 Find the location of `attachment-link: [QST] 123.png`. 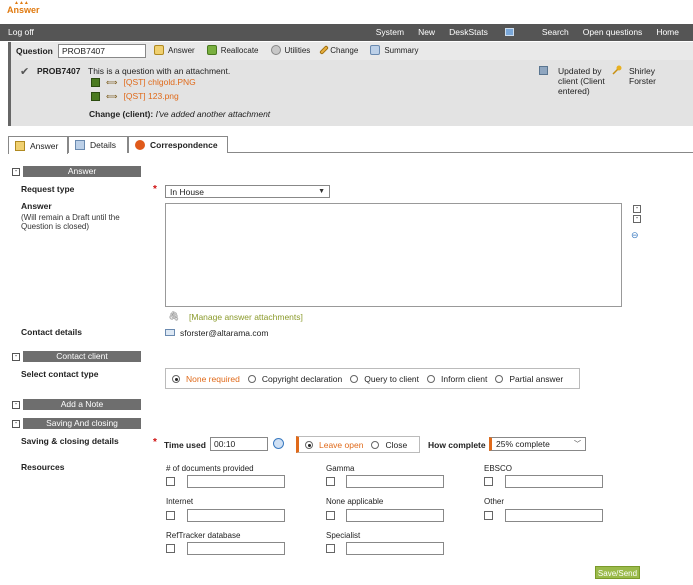

attachment-link: [QST] 123.png is located at coordinates (150, 96).